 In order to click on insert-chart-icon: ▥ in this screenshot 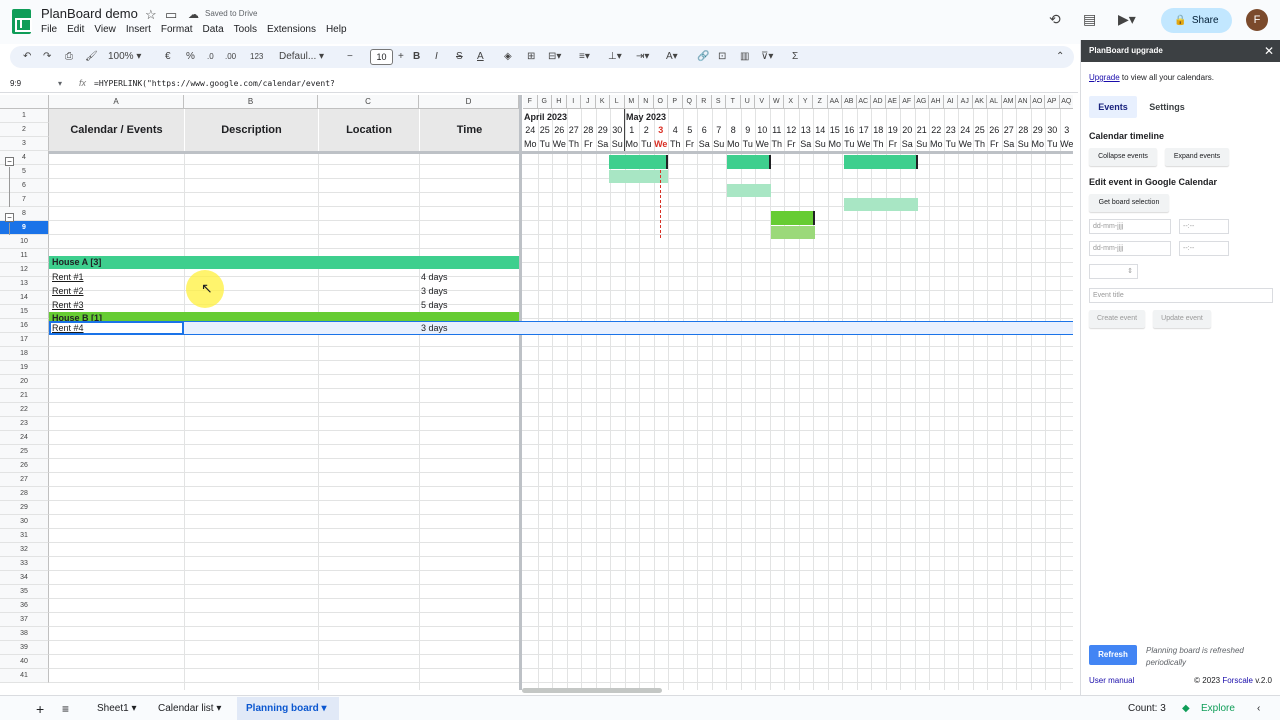, I will do `click(744, 57)`.